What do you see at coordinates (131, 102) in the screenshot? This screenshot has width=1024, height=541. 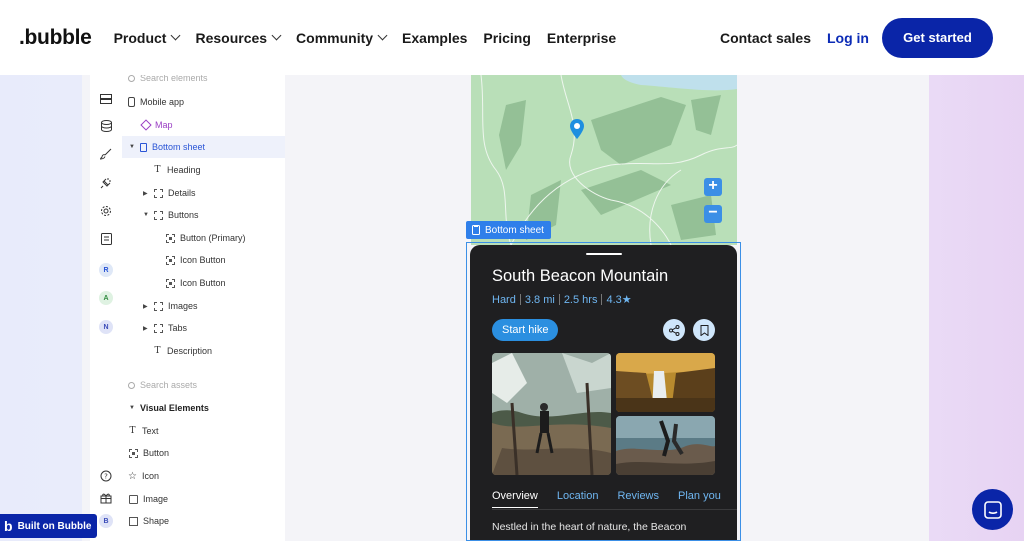 I see `phone-icon` at bounding box center [131, 102].